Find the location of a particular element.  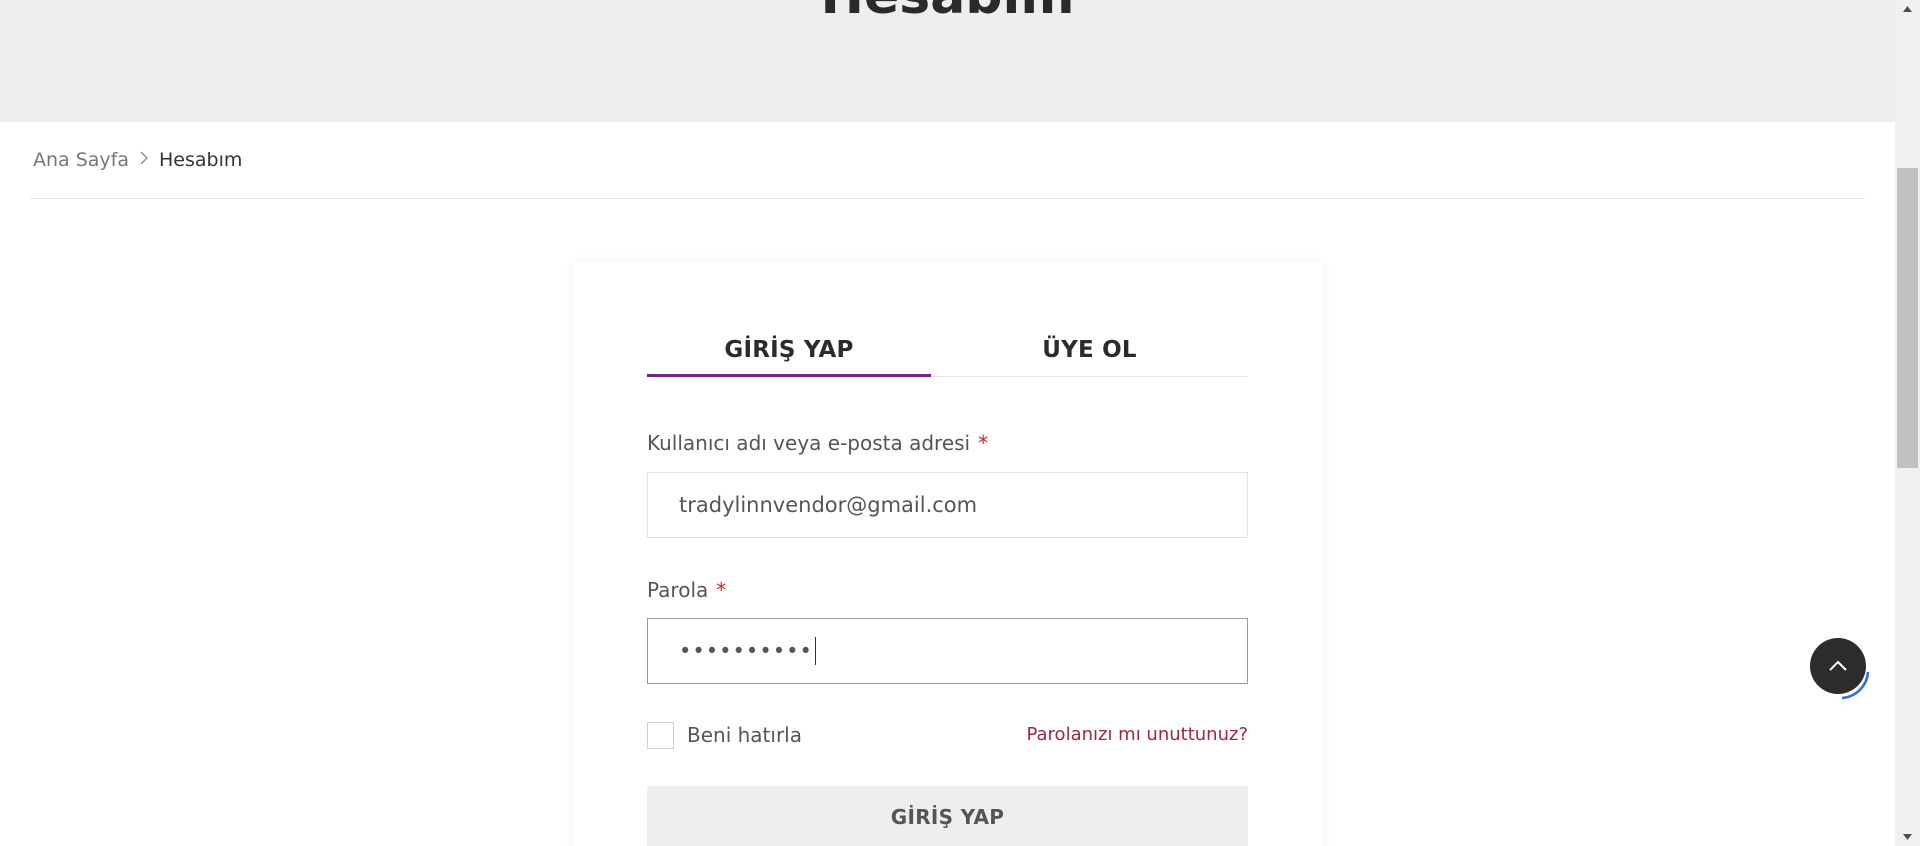

scroll-down-arrow is located at coordinates (1907, 837).